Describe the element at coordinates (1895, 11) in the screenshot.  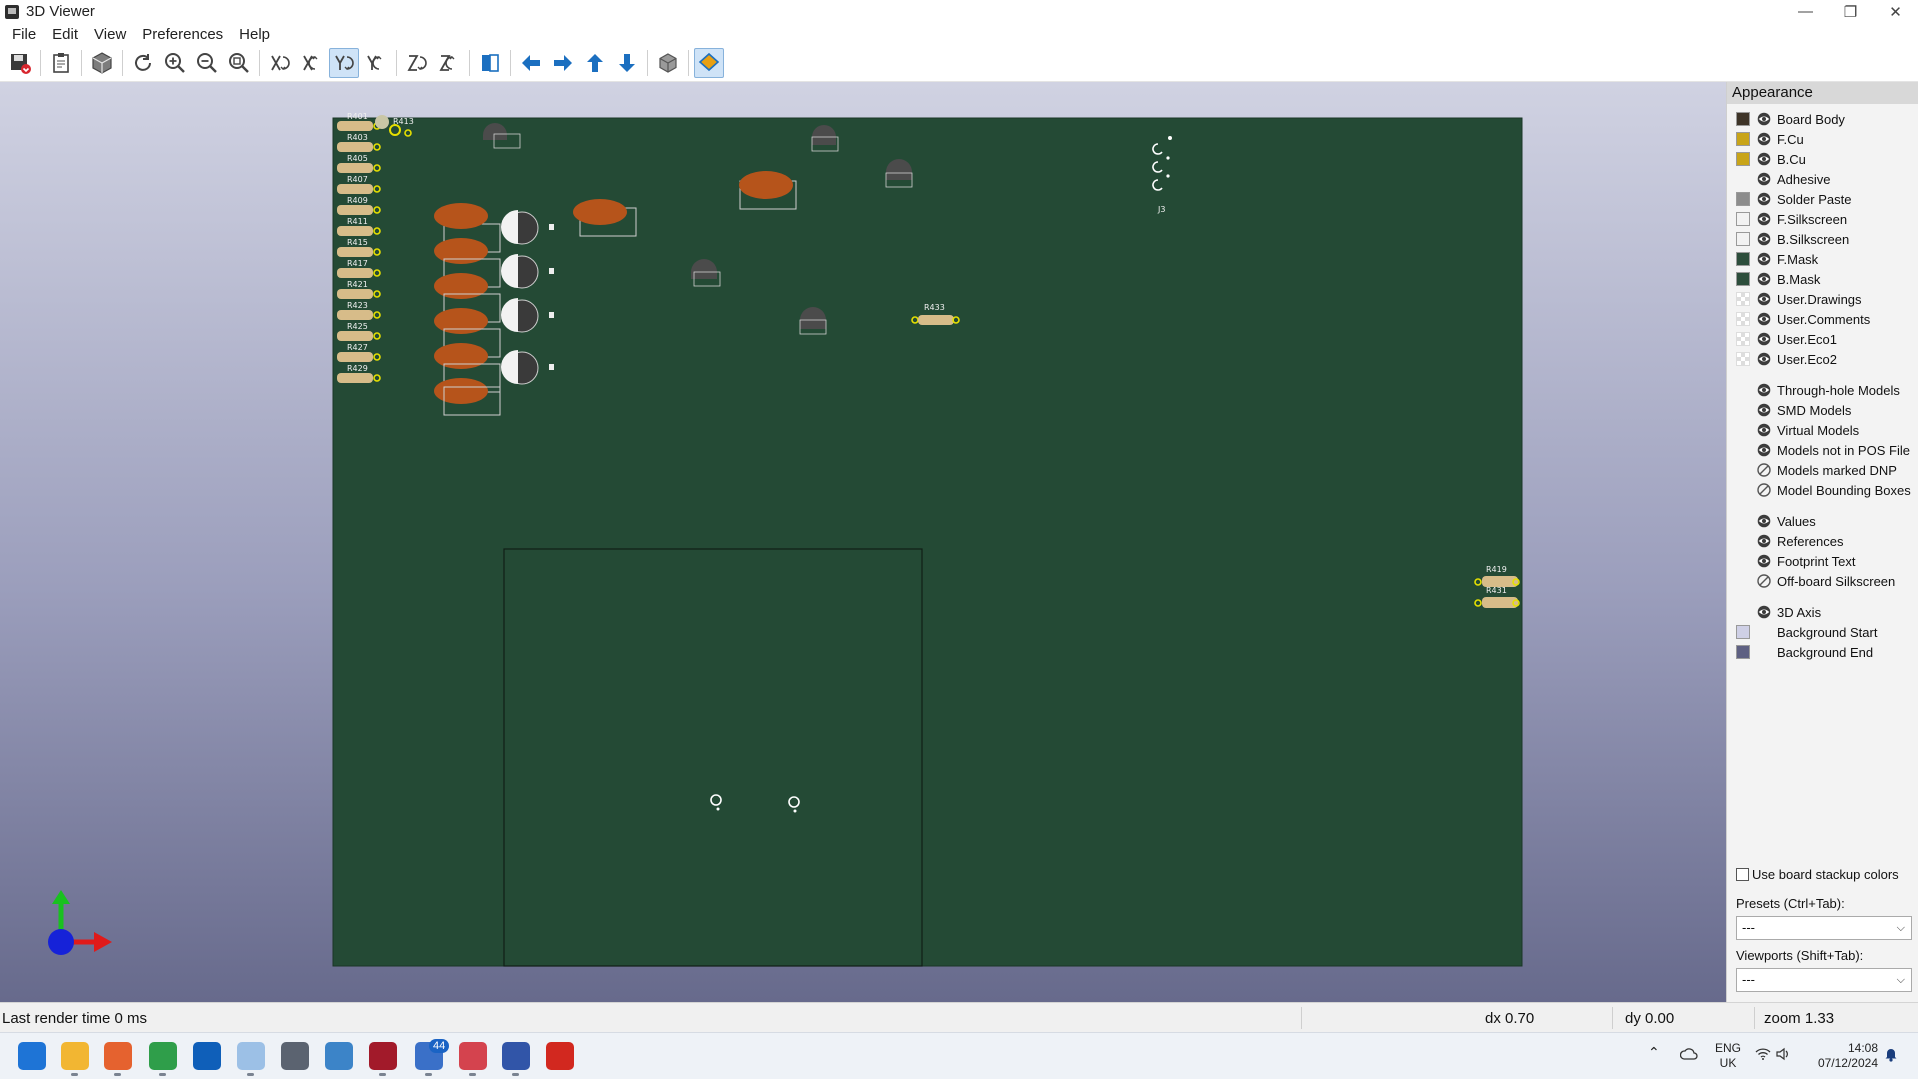
I see `close-button: ✕` at that location.